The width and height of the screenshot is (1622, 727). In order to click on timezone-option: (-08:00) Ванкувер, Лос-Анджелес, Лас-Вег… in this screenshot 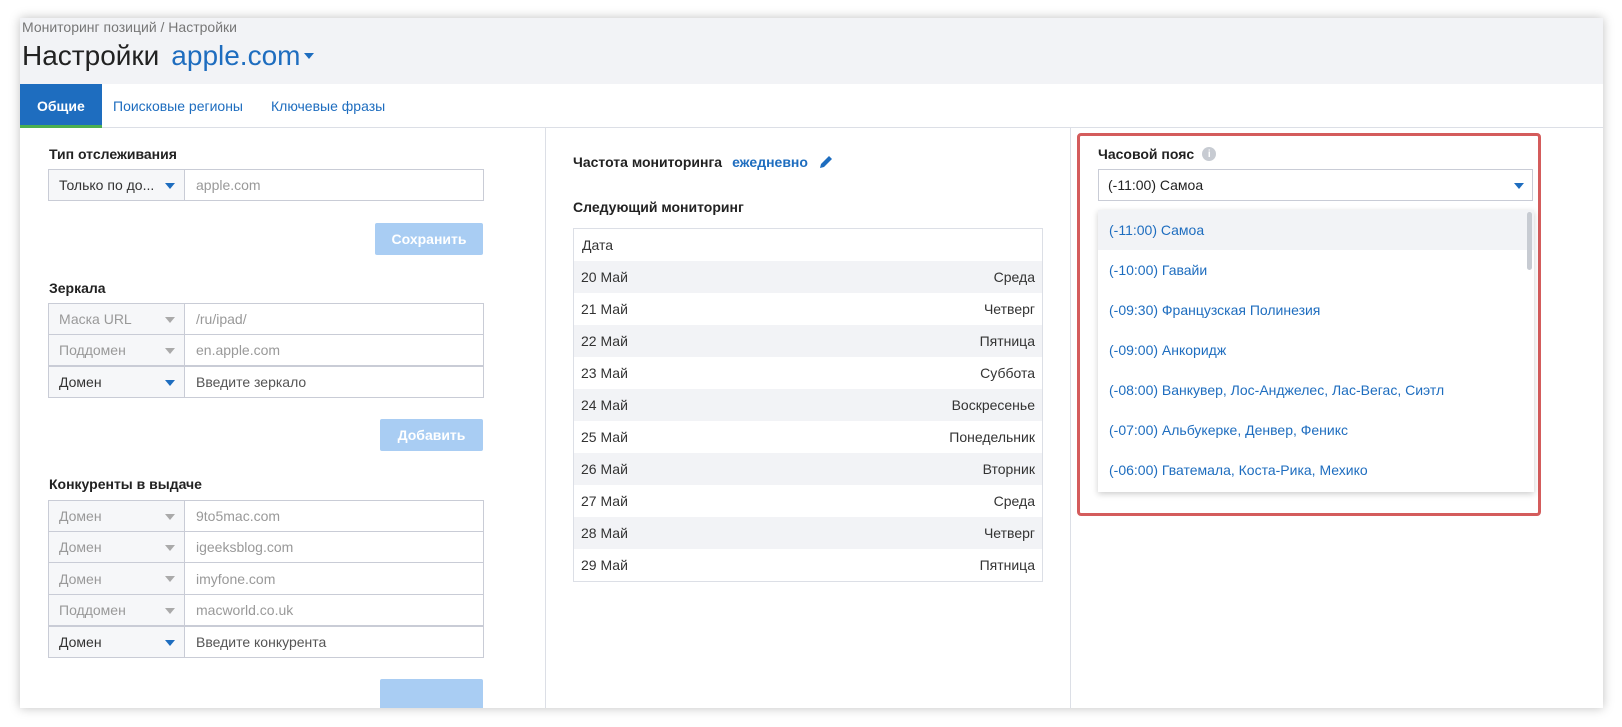, I will do `click(1316, 390)`.